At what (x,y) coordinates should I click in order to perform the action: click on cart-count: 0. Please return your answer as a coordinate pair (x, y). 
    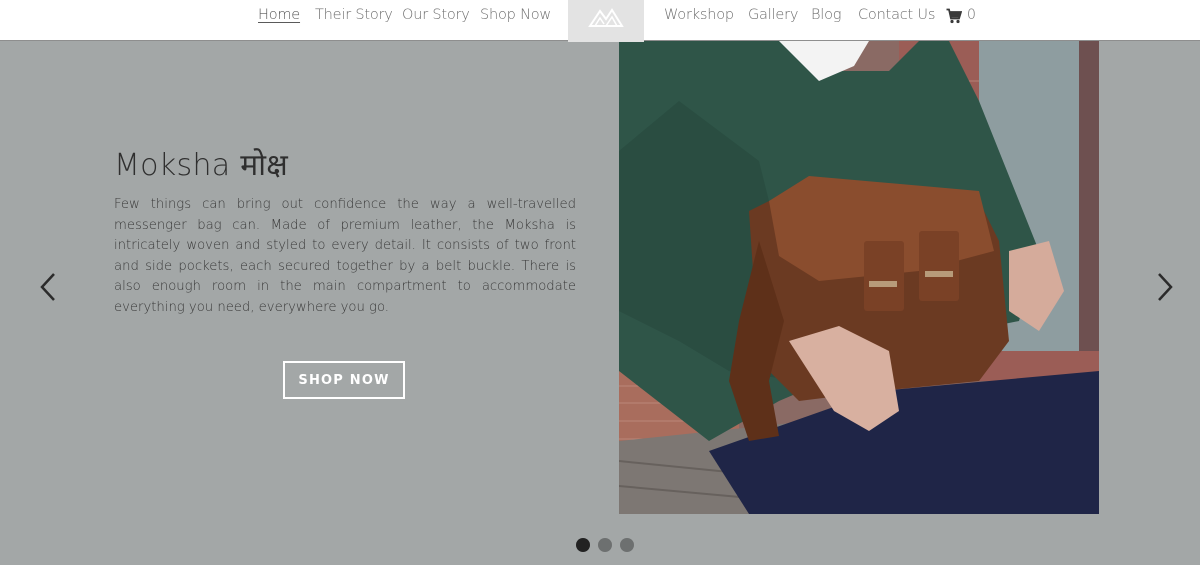
    Looking at the image, I should click on (971, 15).